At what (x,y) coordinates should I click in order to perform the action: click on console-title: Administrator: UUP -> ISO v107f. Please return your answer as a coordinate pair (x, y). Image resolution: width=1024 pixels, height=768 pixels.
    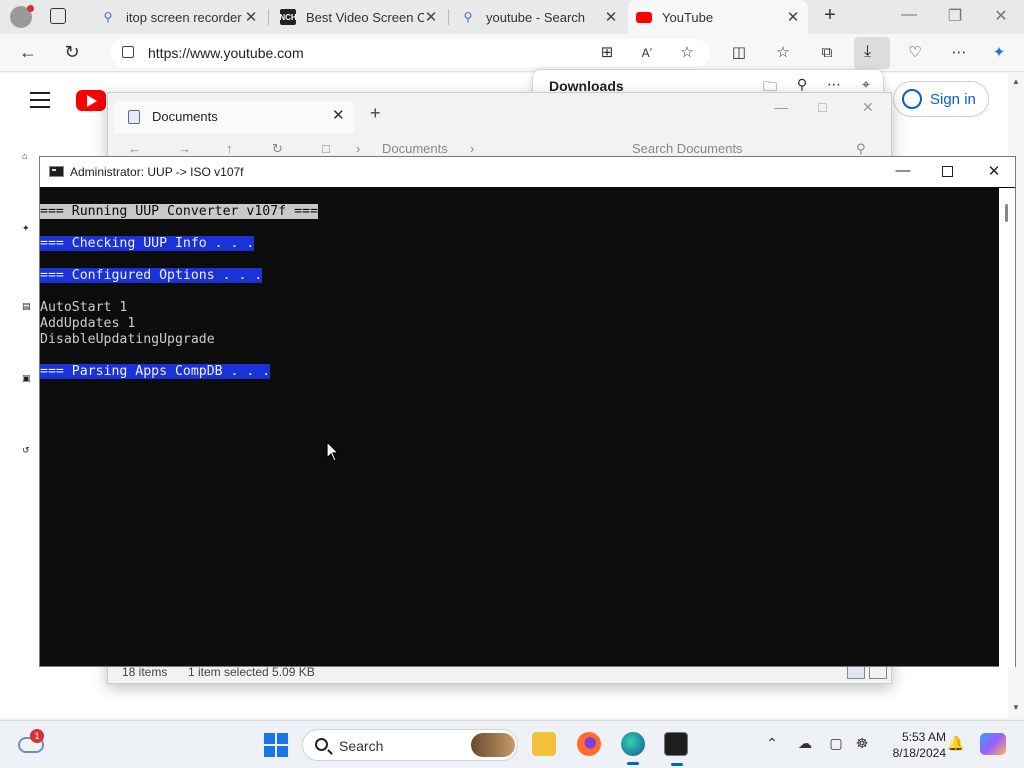
    Looking at the image, I should click on (157, 172).